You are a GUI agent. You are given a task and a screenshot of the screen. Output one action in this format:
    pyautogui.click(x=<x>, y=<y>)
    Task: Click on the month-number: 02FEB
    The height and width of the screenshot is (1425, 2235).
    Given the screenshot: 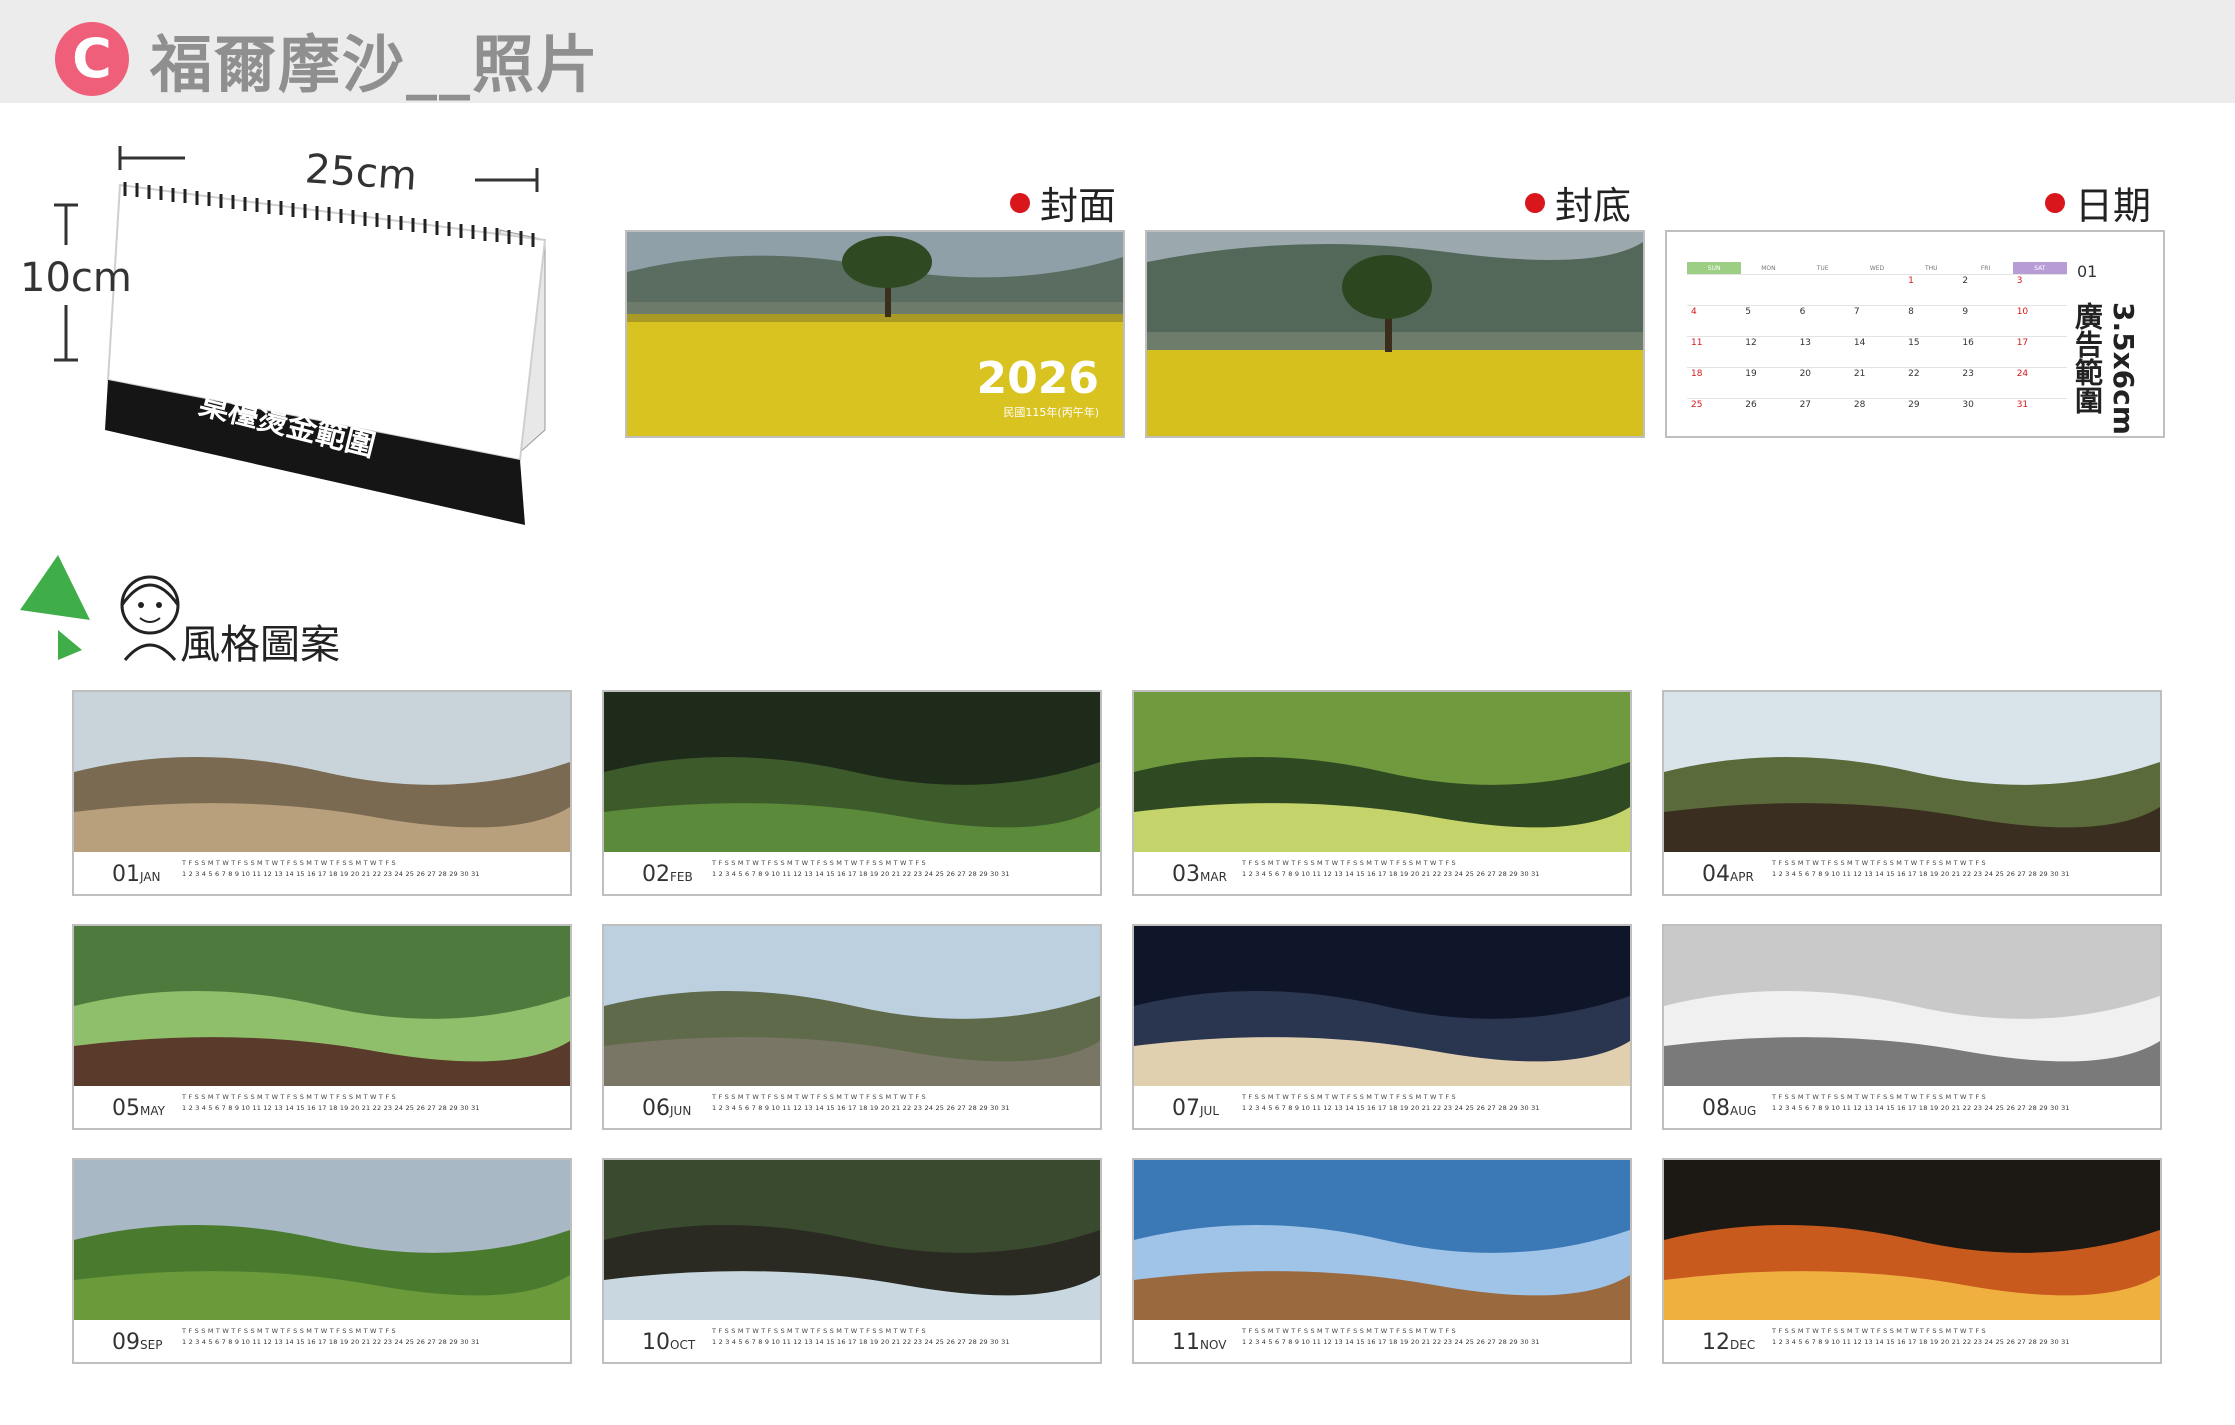 What is the action you would take?
    pyautogui.click(x=667, y=874)
    